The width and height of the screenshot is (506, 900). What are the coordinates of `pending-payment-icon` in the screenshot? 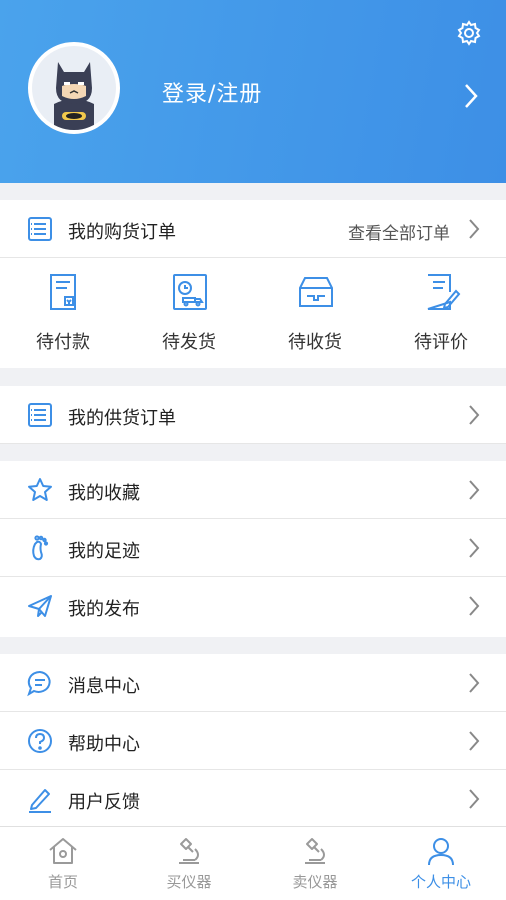 It's located at (64, 292).